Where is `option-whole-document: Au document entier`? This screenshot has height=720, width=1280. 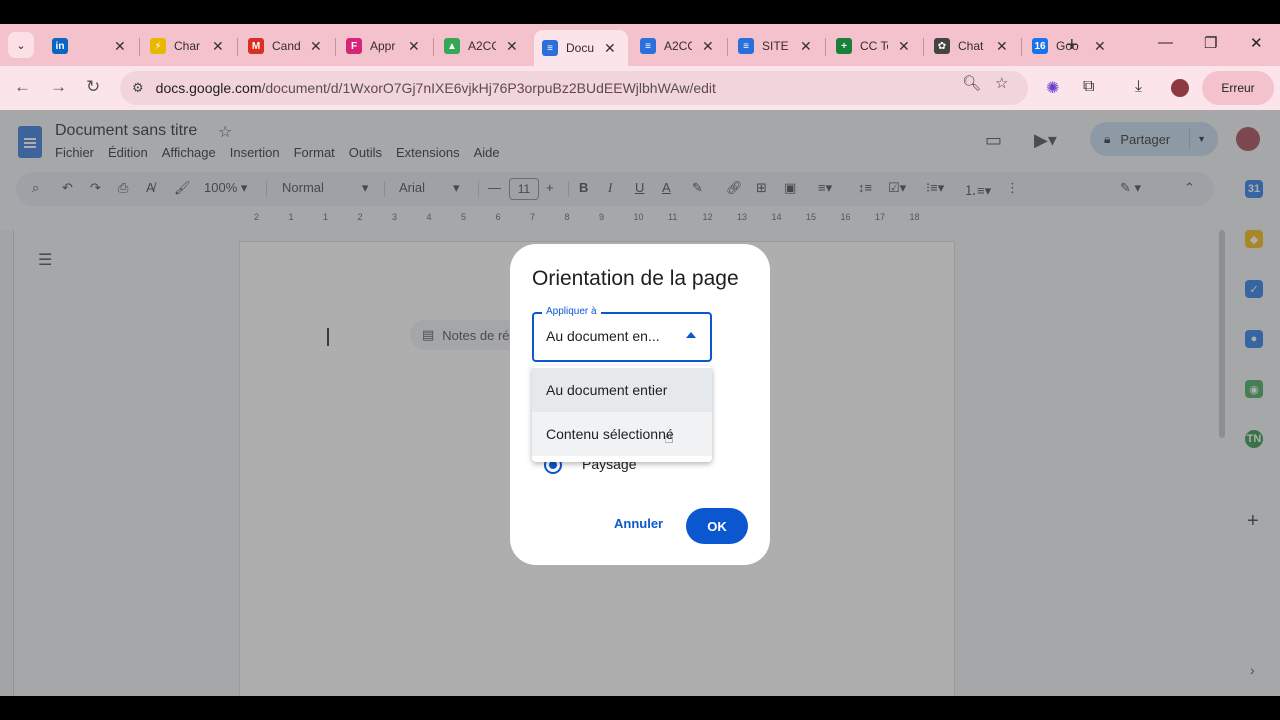
option-whole-document: Au document entier is located at coordinates (622, 390).